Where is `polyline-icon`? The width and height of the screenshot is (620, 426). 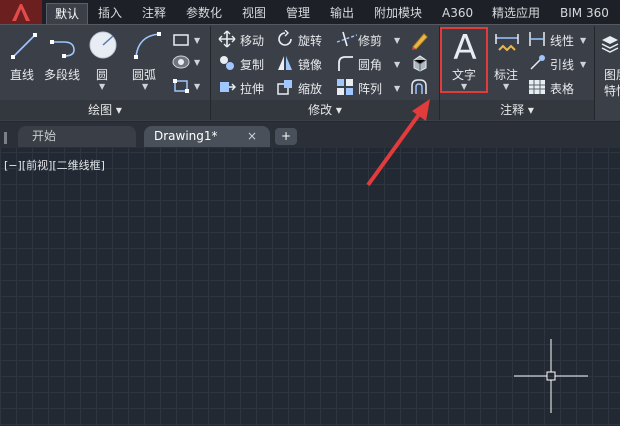 polyline-icon is located at coordinates (64, 48).